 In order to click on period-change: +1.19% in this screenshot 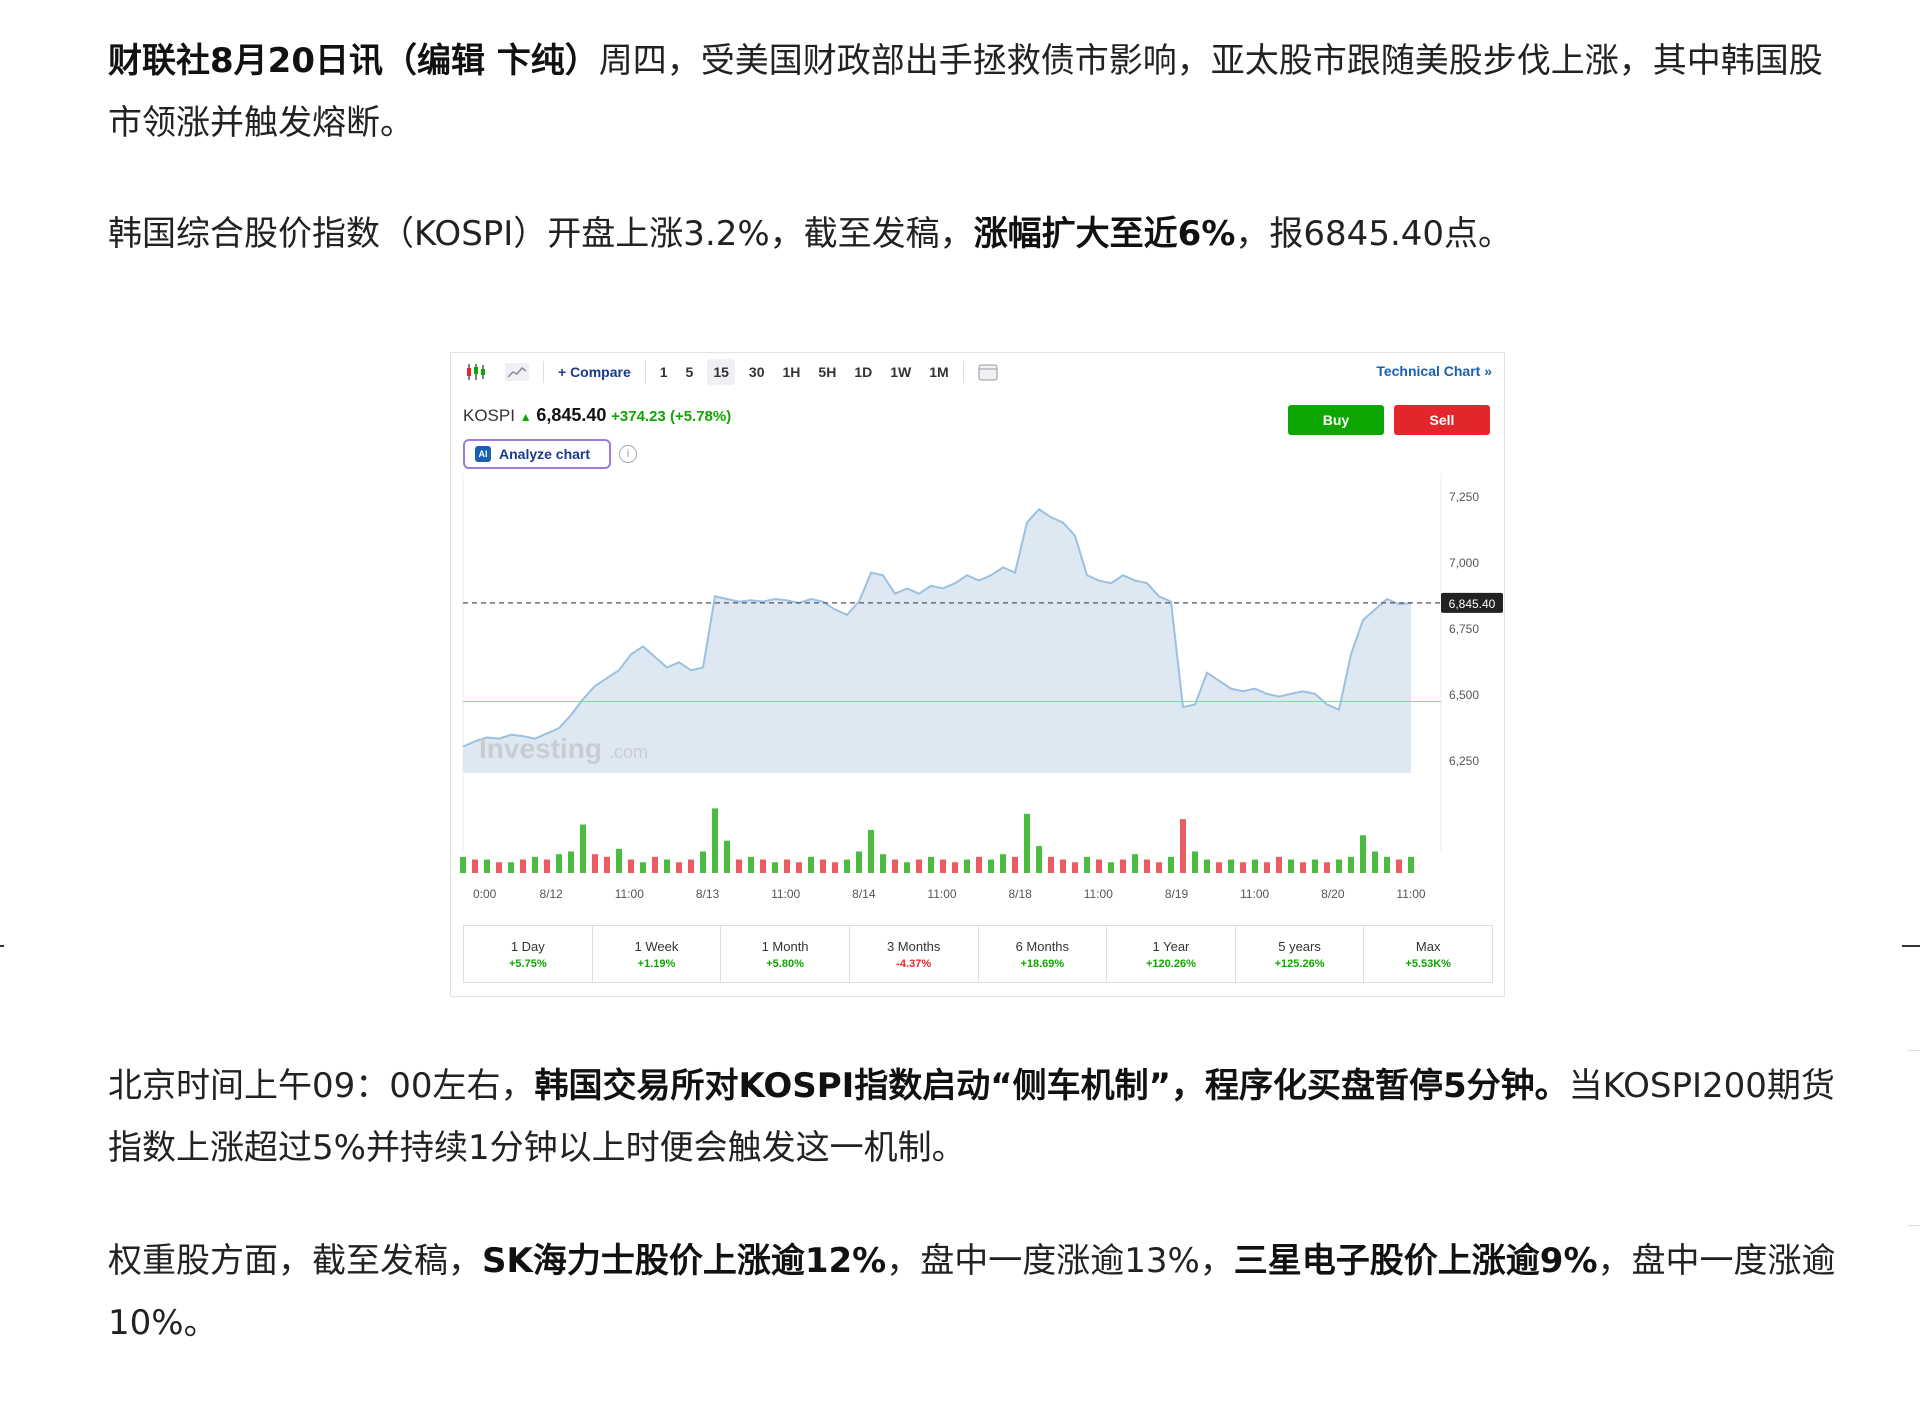, I will do `click(656, 963)`.